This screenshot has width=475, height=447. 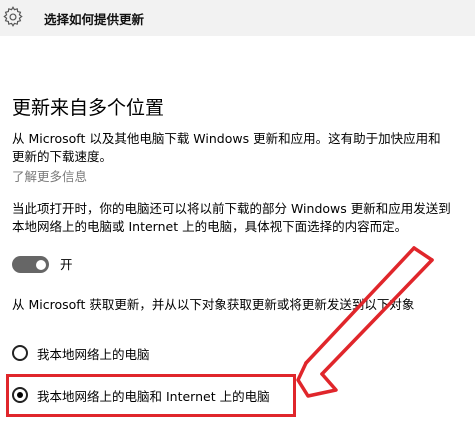 I want to click on section-heading: 更新来自多个位置, so click(x=88, y=108).